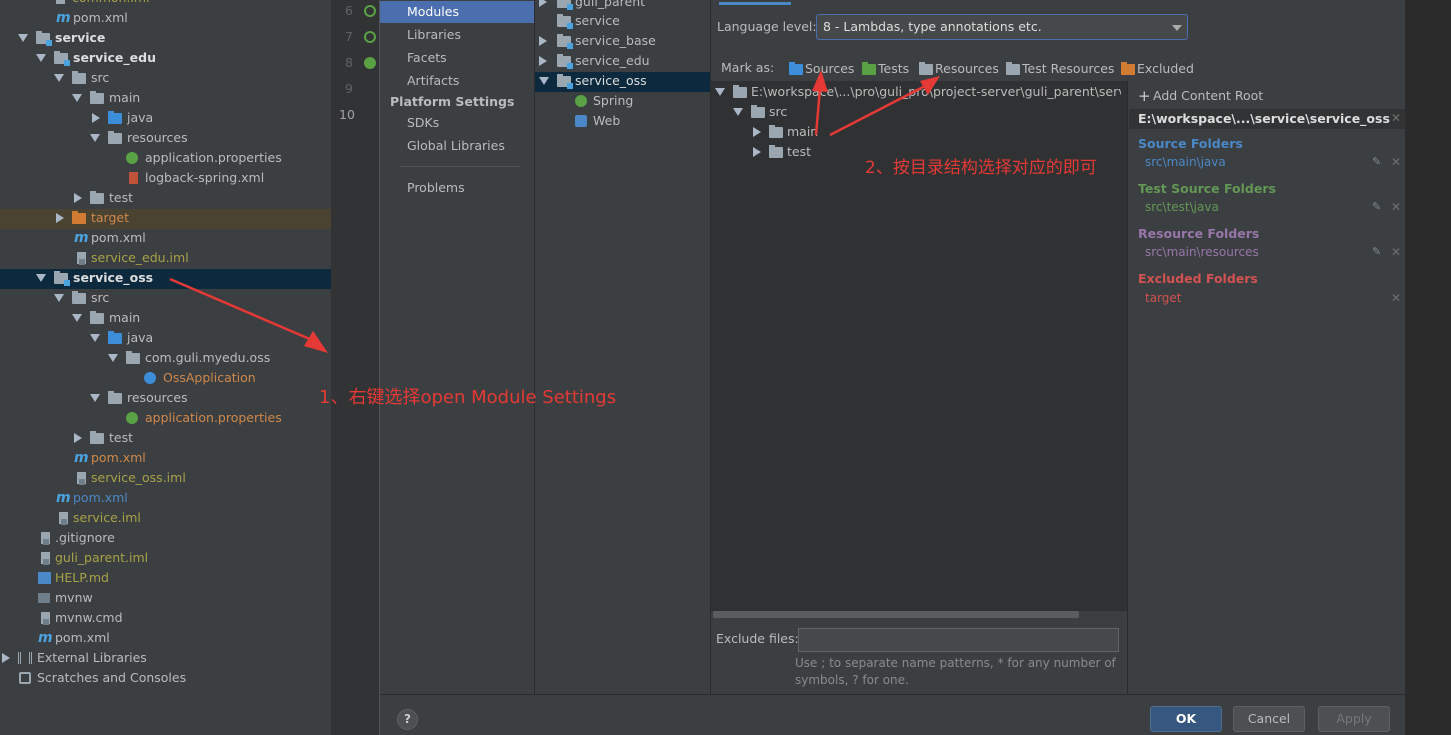 This screenshot has width=1451, height=735. I want to click on arrow-2b-head, so click(930, 85).